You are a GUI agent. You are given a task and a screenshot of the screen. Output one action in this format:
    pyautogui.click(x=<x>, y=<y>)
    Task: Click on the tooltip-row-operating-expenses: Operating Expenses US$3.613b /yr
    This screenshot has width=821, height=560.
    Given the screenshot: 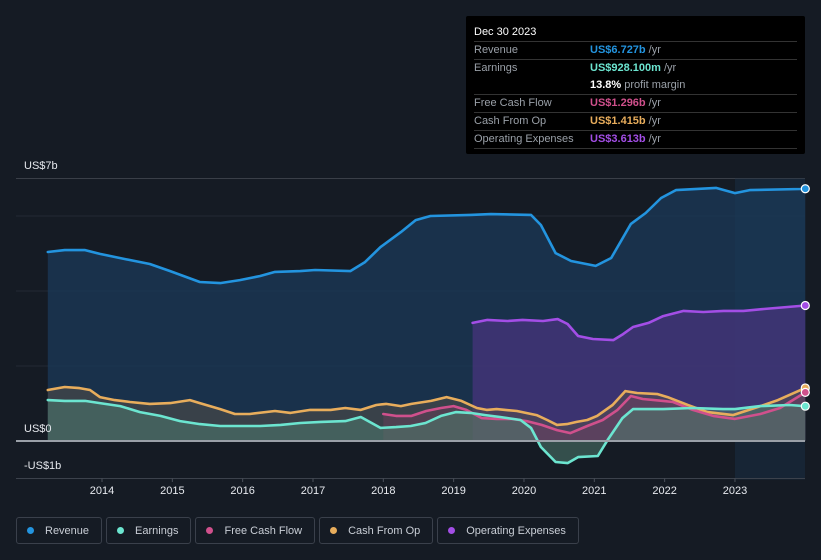 What is the action you would take?
    pyautogui.click(x=635, y=140)
    